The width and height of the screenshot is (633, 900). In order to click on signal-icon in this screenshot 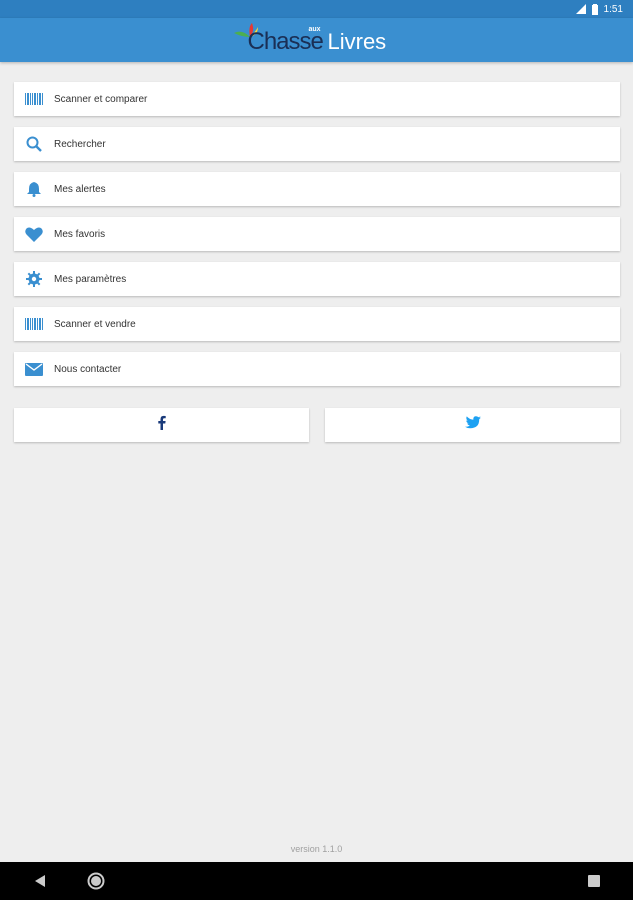, I will do `click(580, 9)`.